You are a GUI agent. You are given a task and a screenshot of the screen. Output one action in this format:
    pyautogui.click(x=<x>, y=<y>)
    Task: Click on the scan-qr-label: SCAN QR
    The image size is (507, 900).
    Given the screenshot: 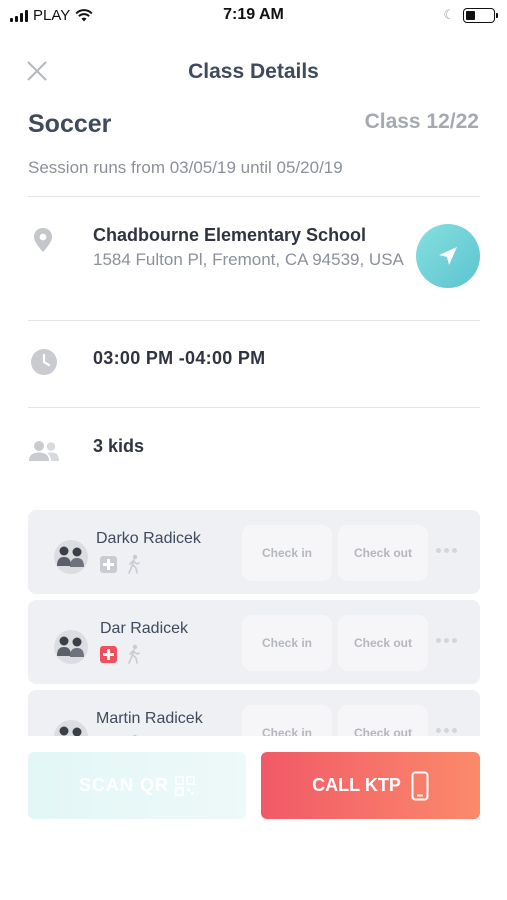 What is the action you would take?
    pyautogui.click(x=123, y=785)
    